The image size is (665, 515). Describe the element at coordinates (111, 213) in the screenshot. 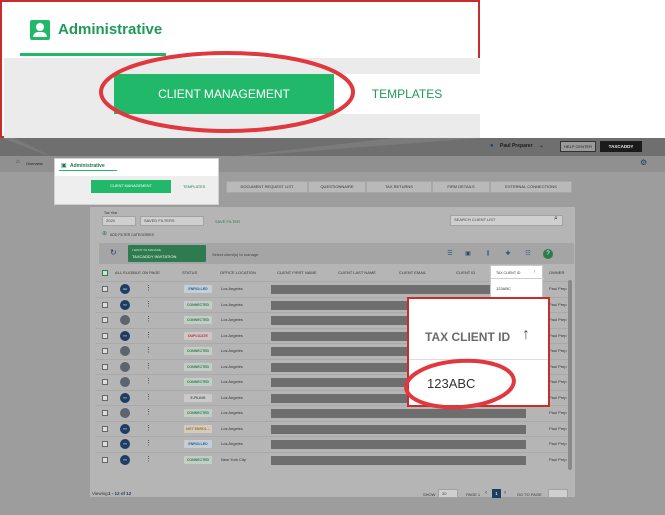

I see `tax-year-label: Tax Year` at that location.